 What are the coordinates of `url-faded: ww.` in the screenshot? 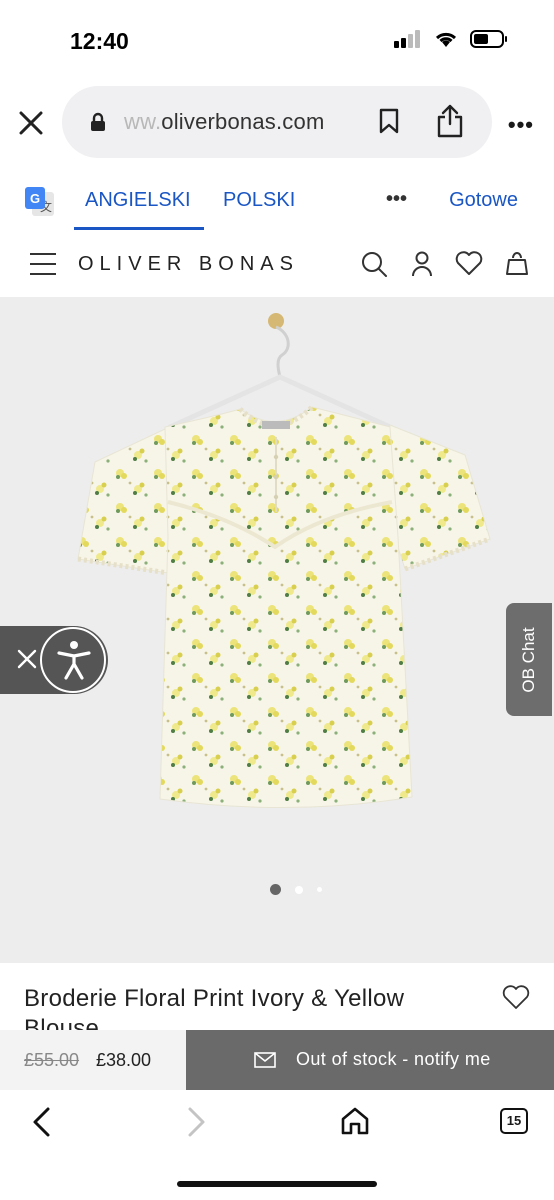 It's located at (143, 121).